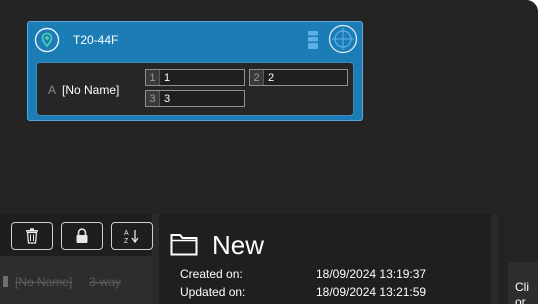 The width and height of the screenshot is (538, 304). Describe the element at coordinates (167, 98) in the screenshot. I see `channel-label: 3` at that location.